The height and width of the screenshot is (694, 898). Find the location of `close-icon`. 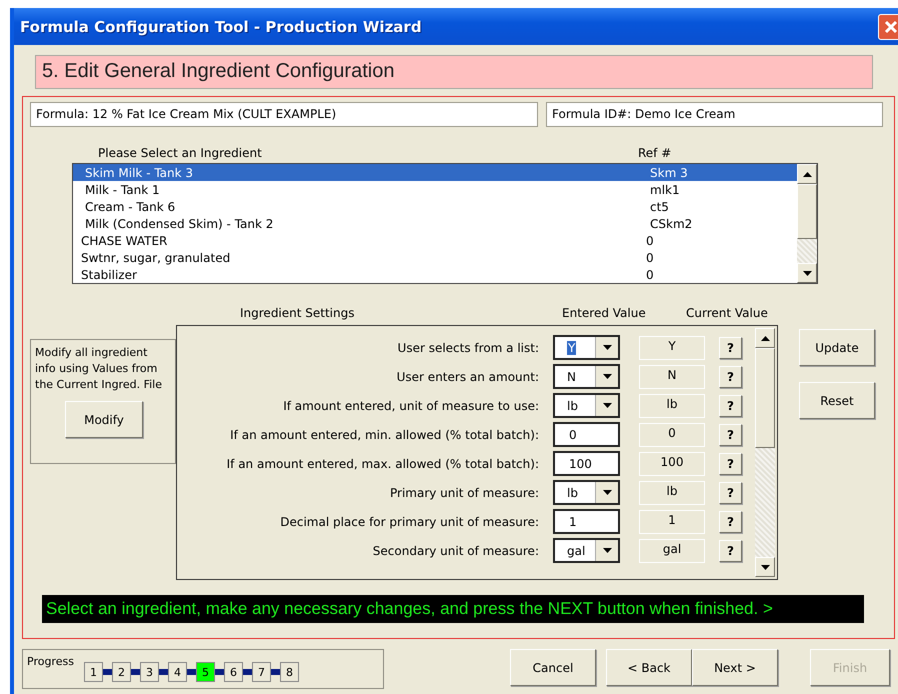

close-icon is located at coordinates (890, 26).